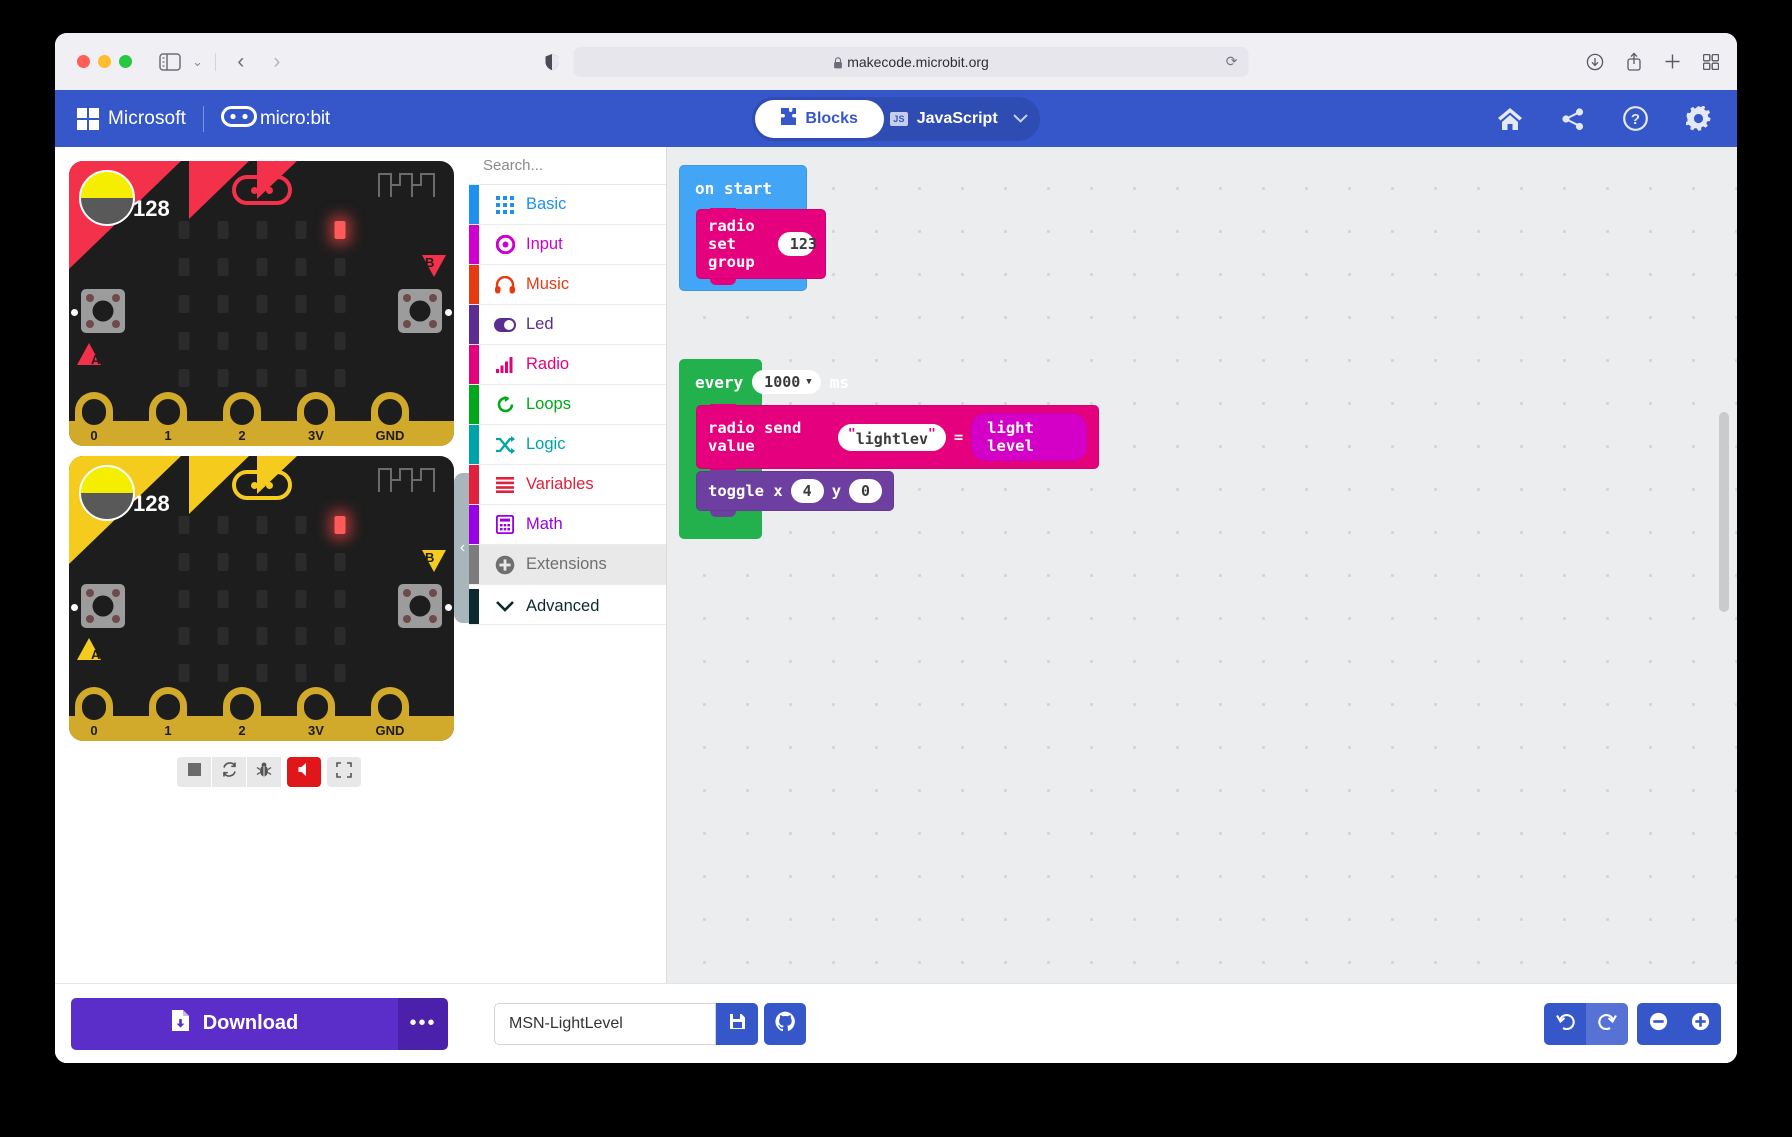 Image resolution: width=1792 pixels, height=1137 pixels. What do you see at coordinates (1635, 118) in the screenshot?
I see `help-icon: ?` at bounding box center [1635, 118].